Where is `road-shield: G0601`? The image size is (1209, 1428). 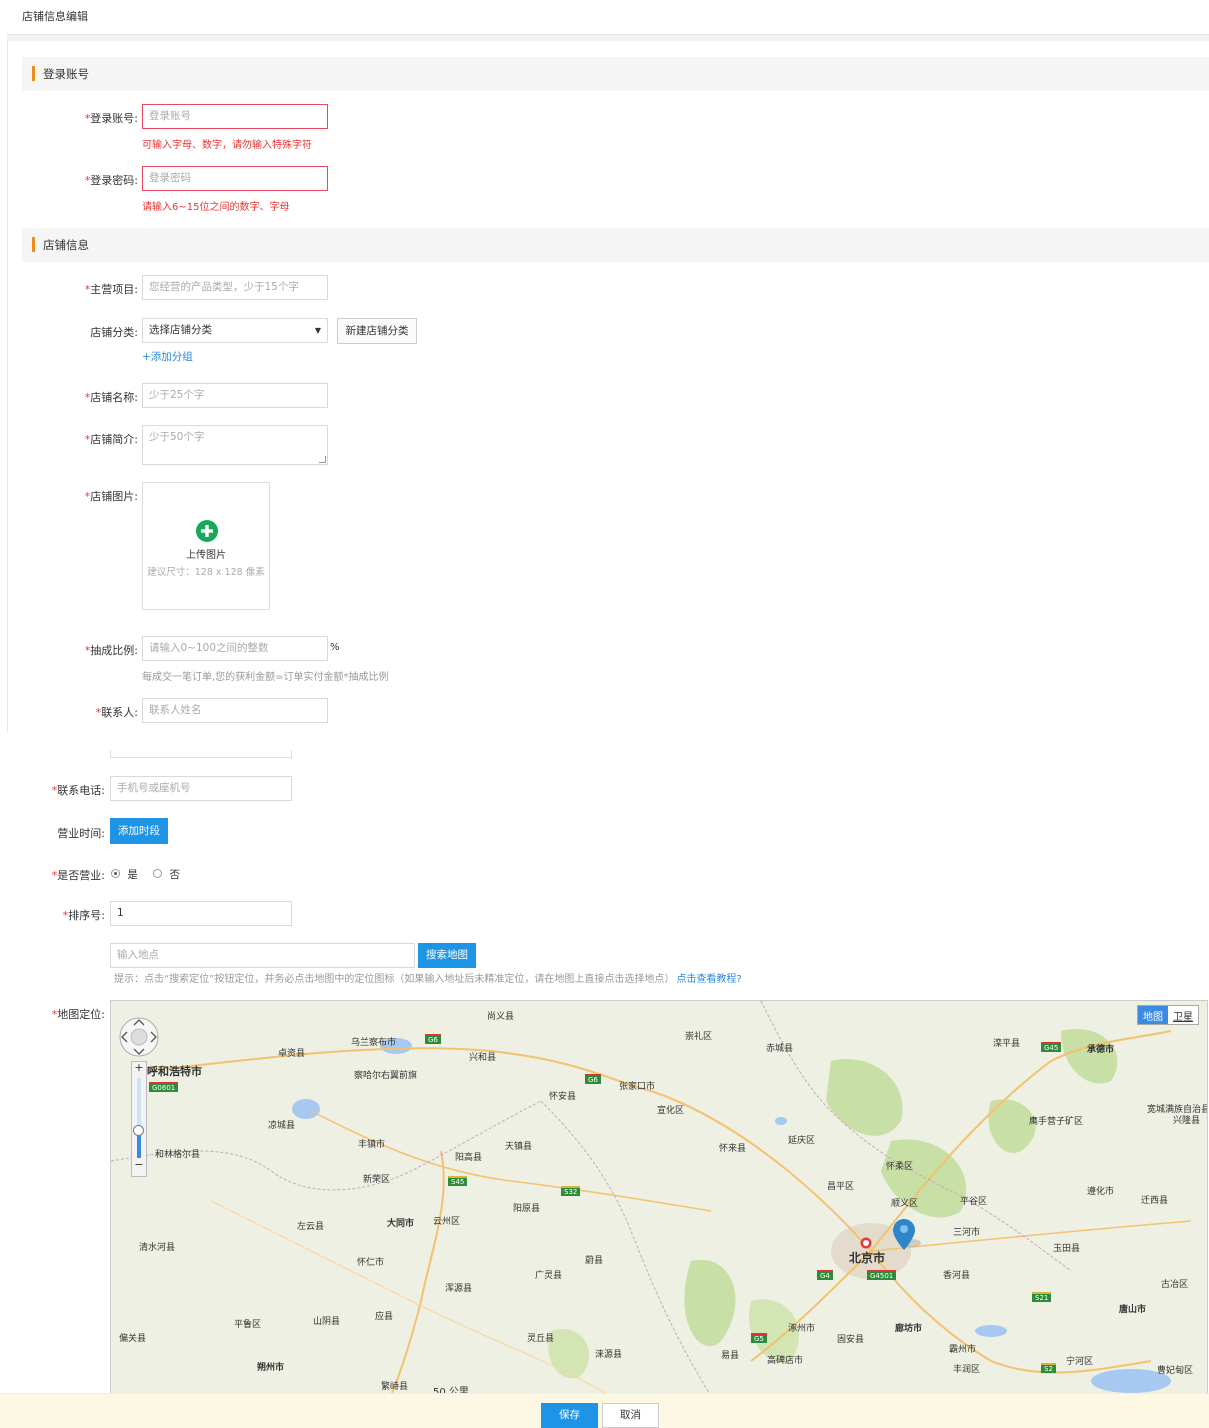 road-shield: G0601 is located at coordinates (164, 1087).